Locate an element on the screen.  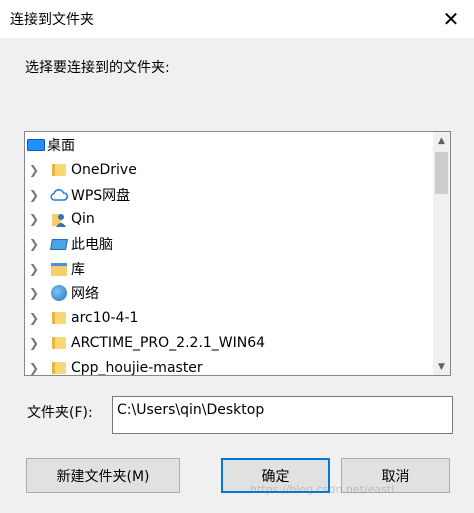
tree-item-library: ❯ 库 is located at coordinates (227, 269).